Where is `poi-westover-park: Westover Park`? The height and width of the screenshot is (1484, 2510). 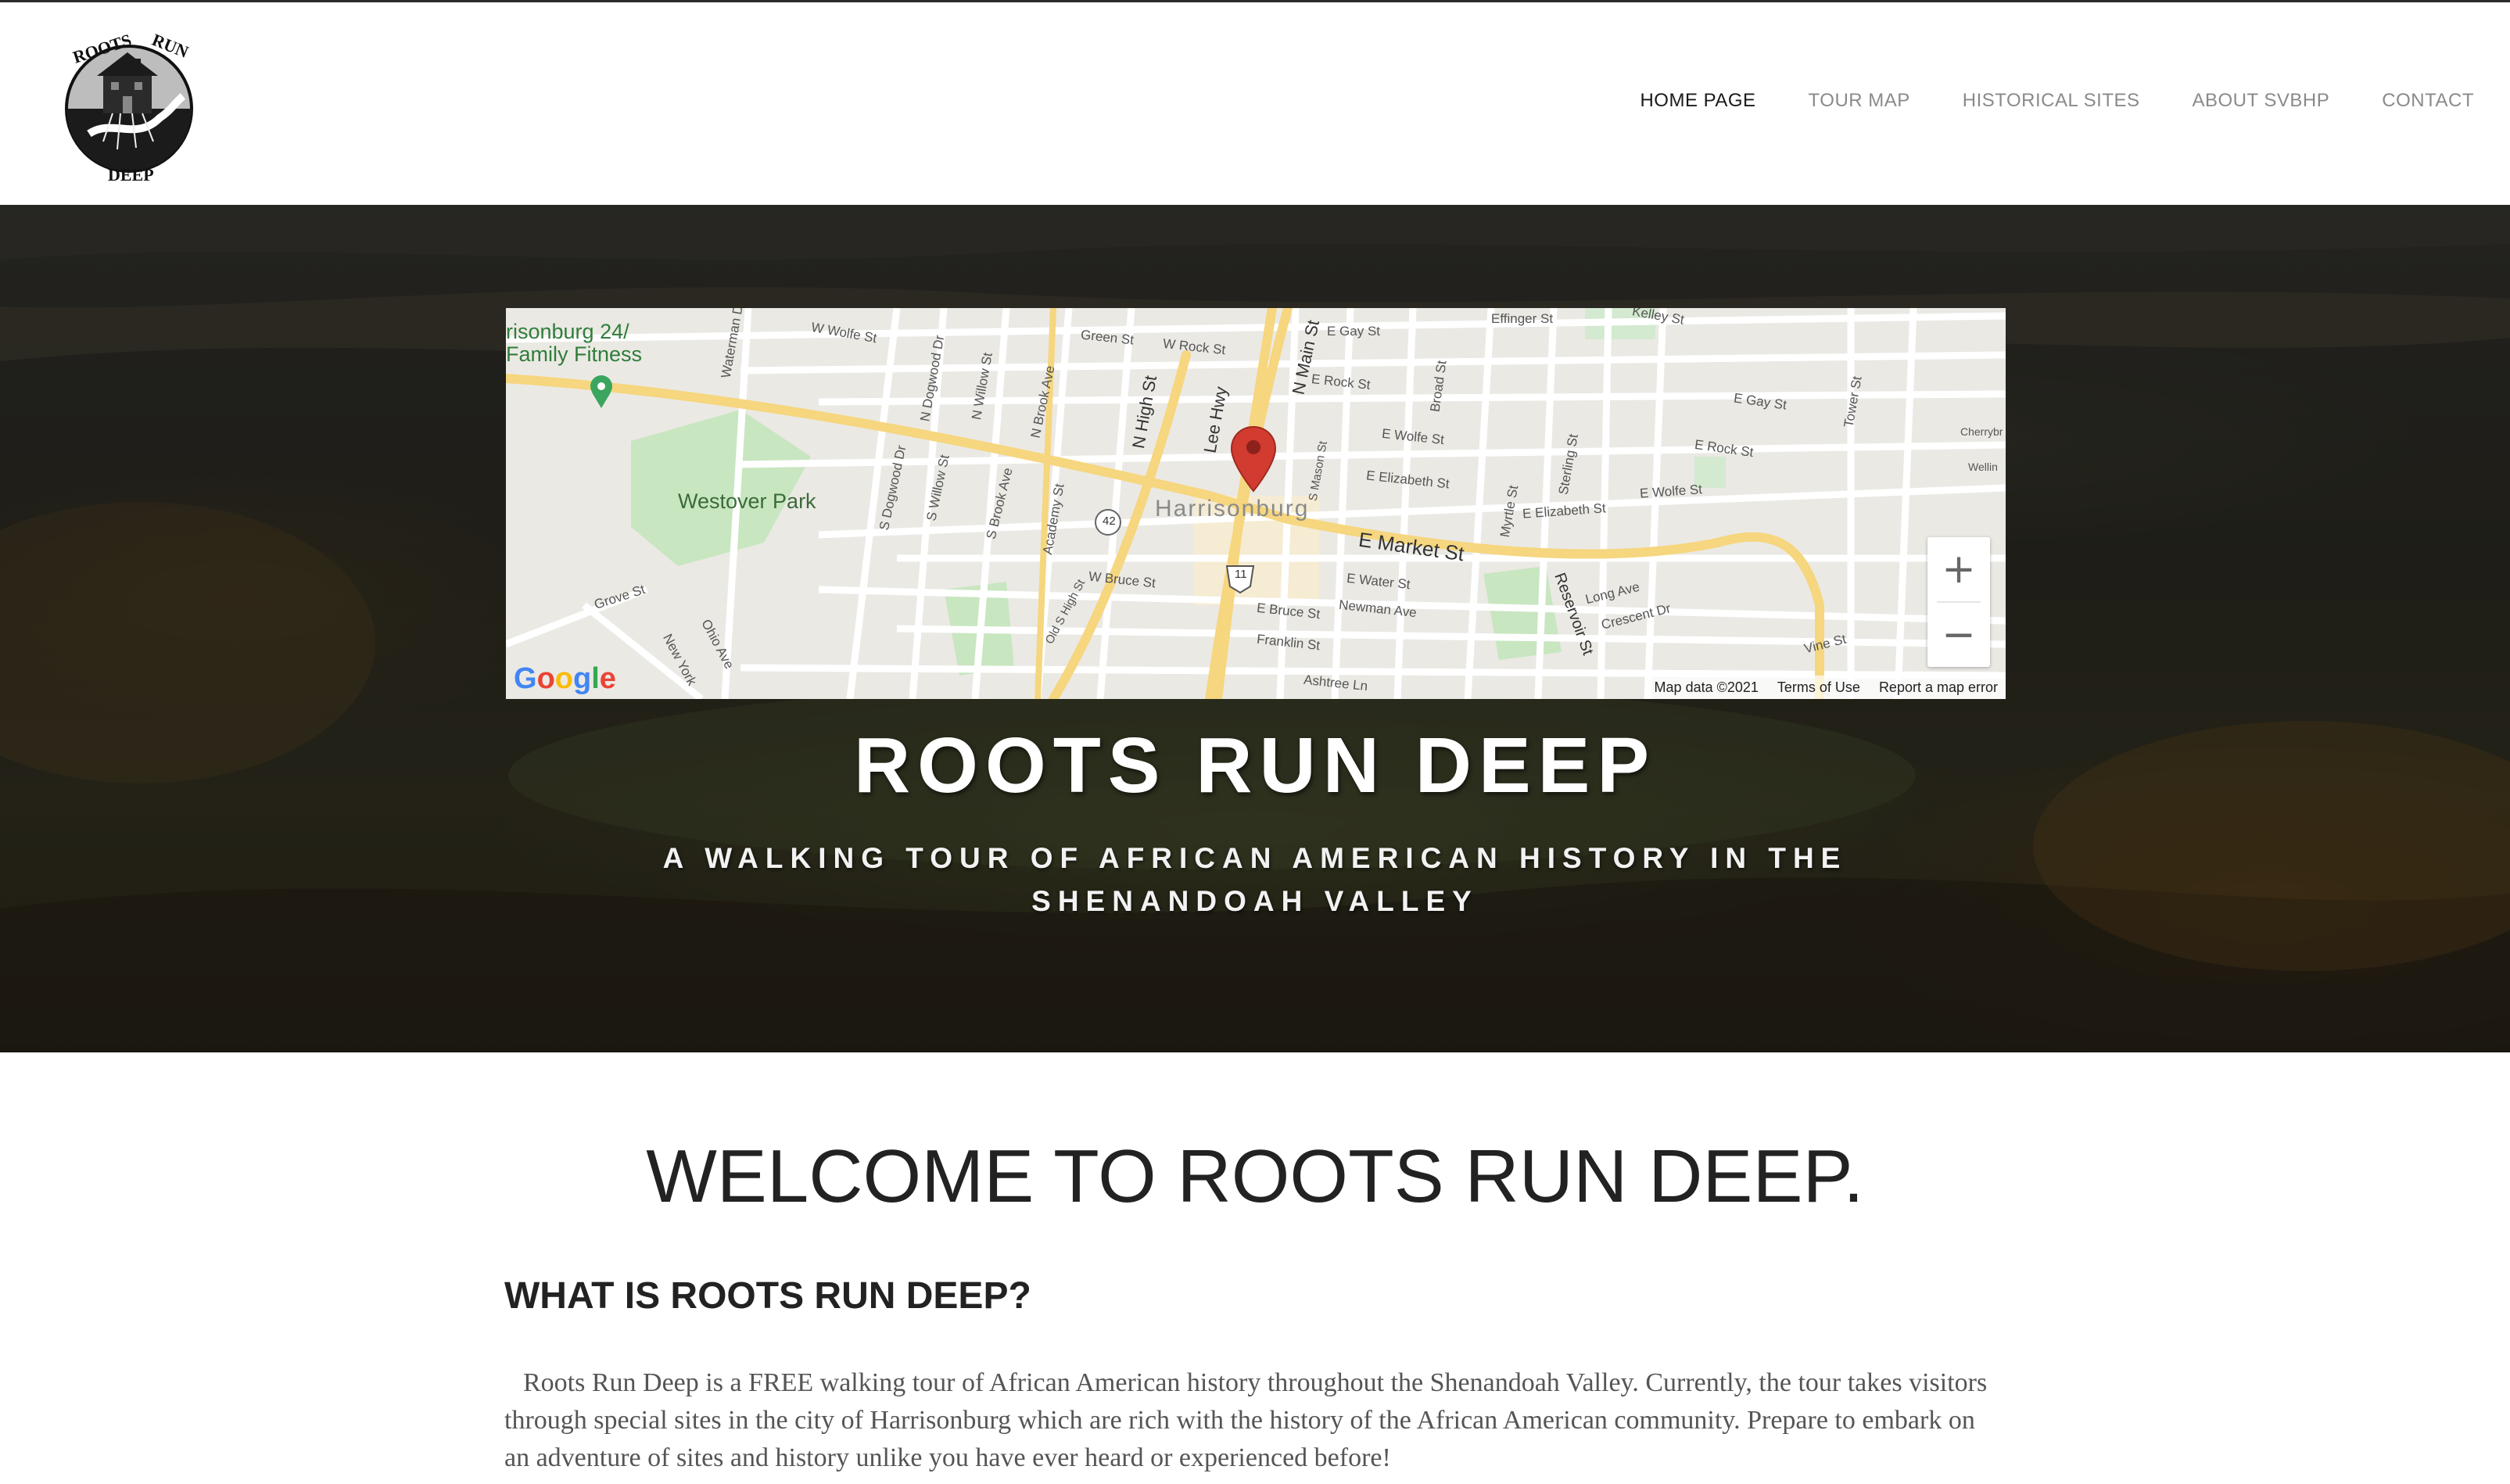 poi-westover-park: Westover Park is located at coordinates (747, 501).